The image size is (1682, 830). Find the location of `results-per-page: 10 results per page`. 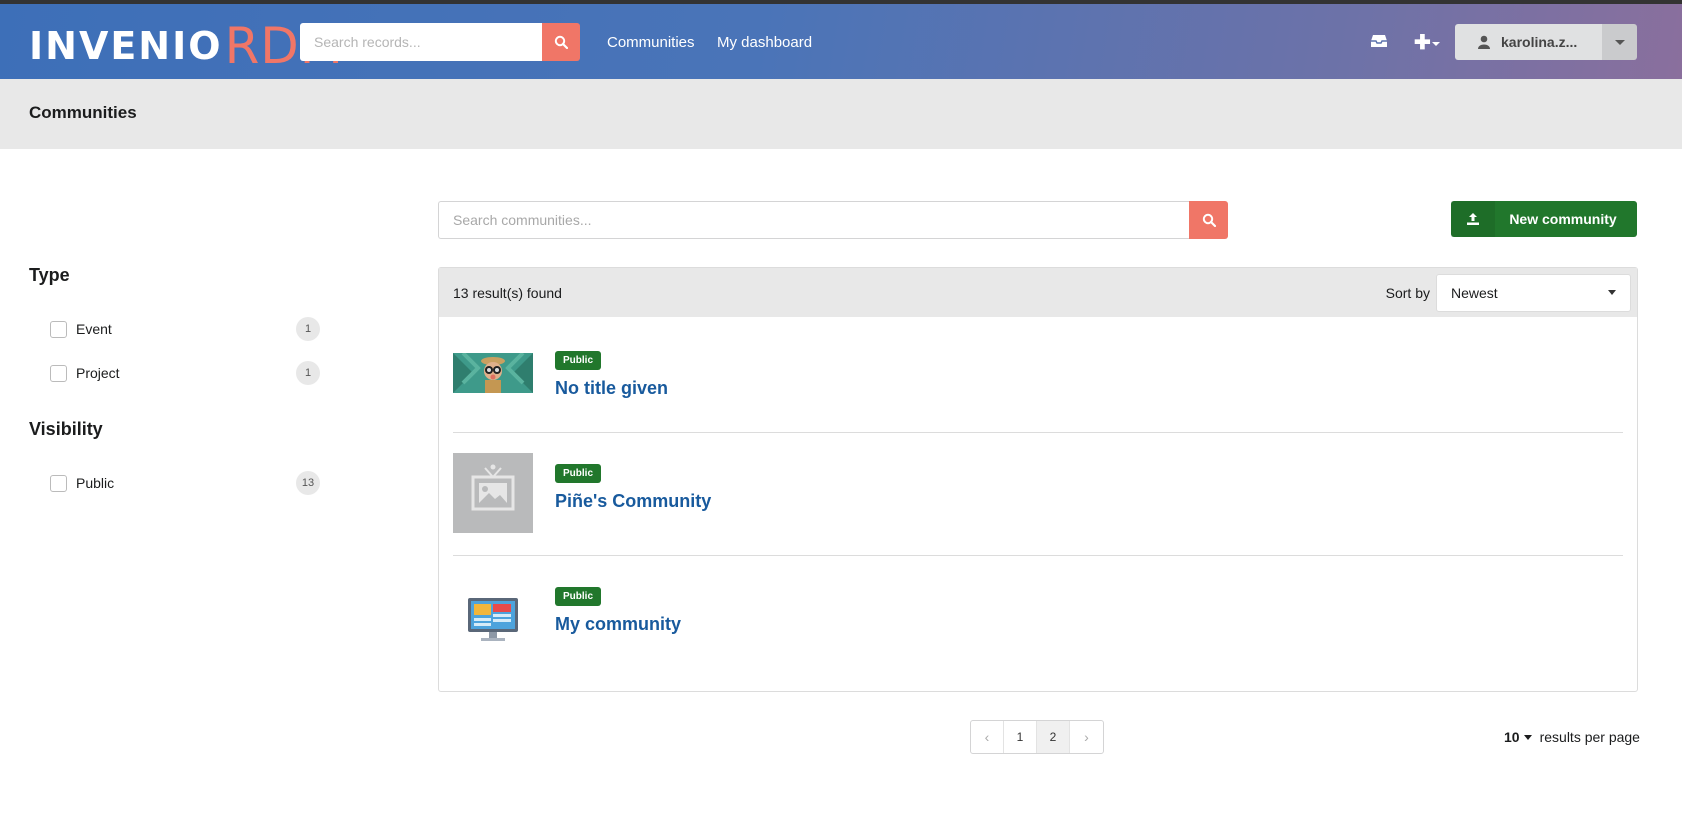

results-per-page: 10 results per page is located at coordinates (1572, 737).